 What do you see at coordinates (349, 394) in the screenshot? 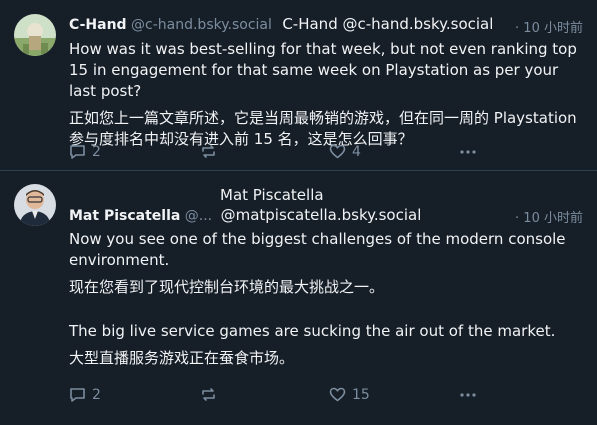
I see `like-button: 15` at bounding box center [349, 394].